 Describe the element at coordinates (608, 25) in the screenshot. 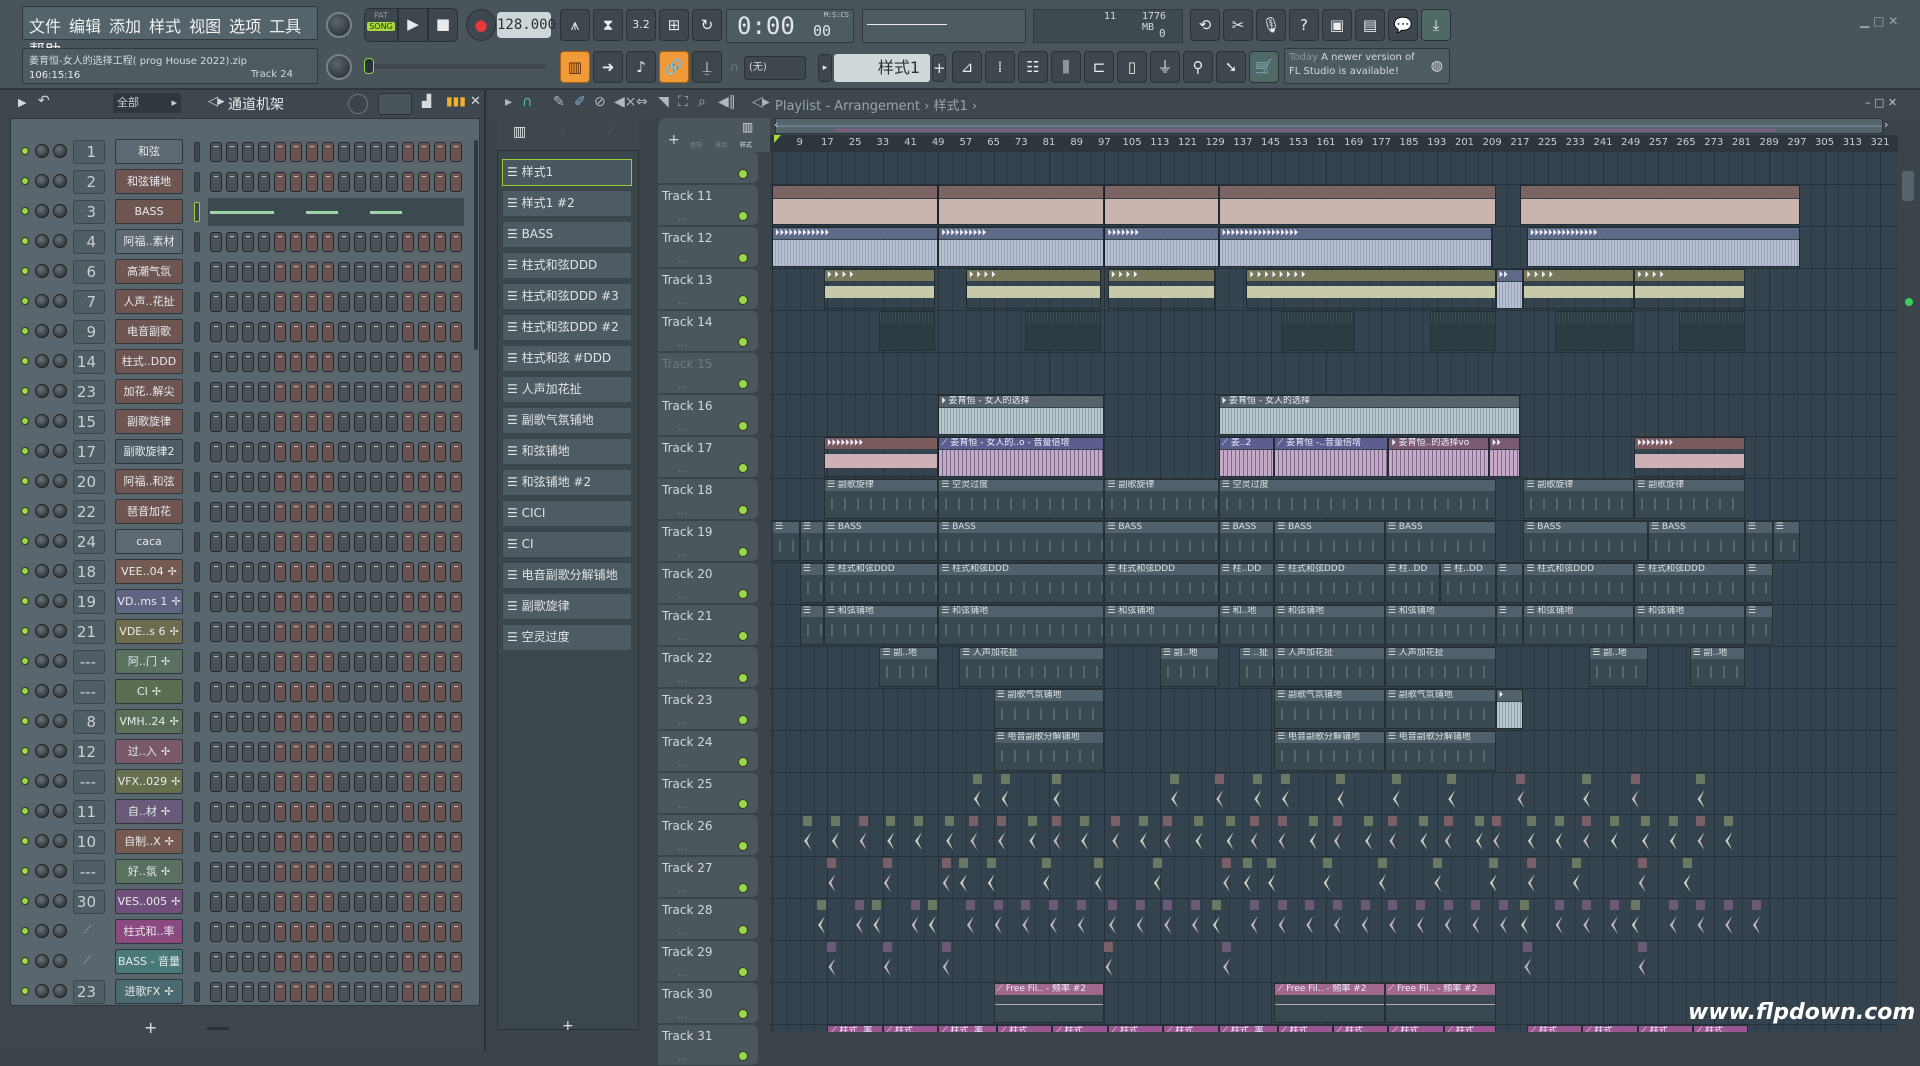

I see `wait-record-icon: ⧗` at that location.